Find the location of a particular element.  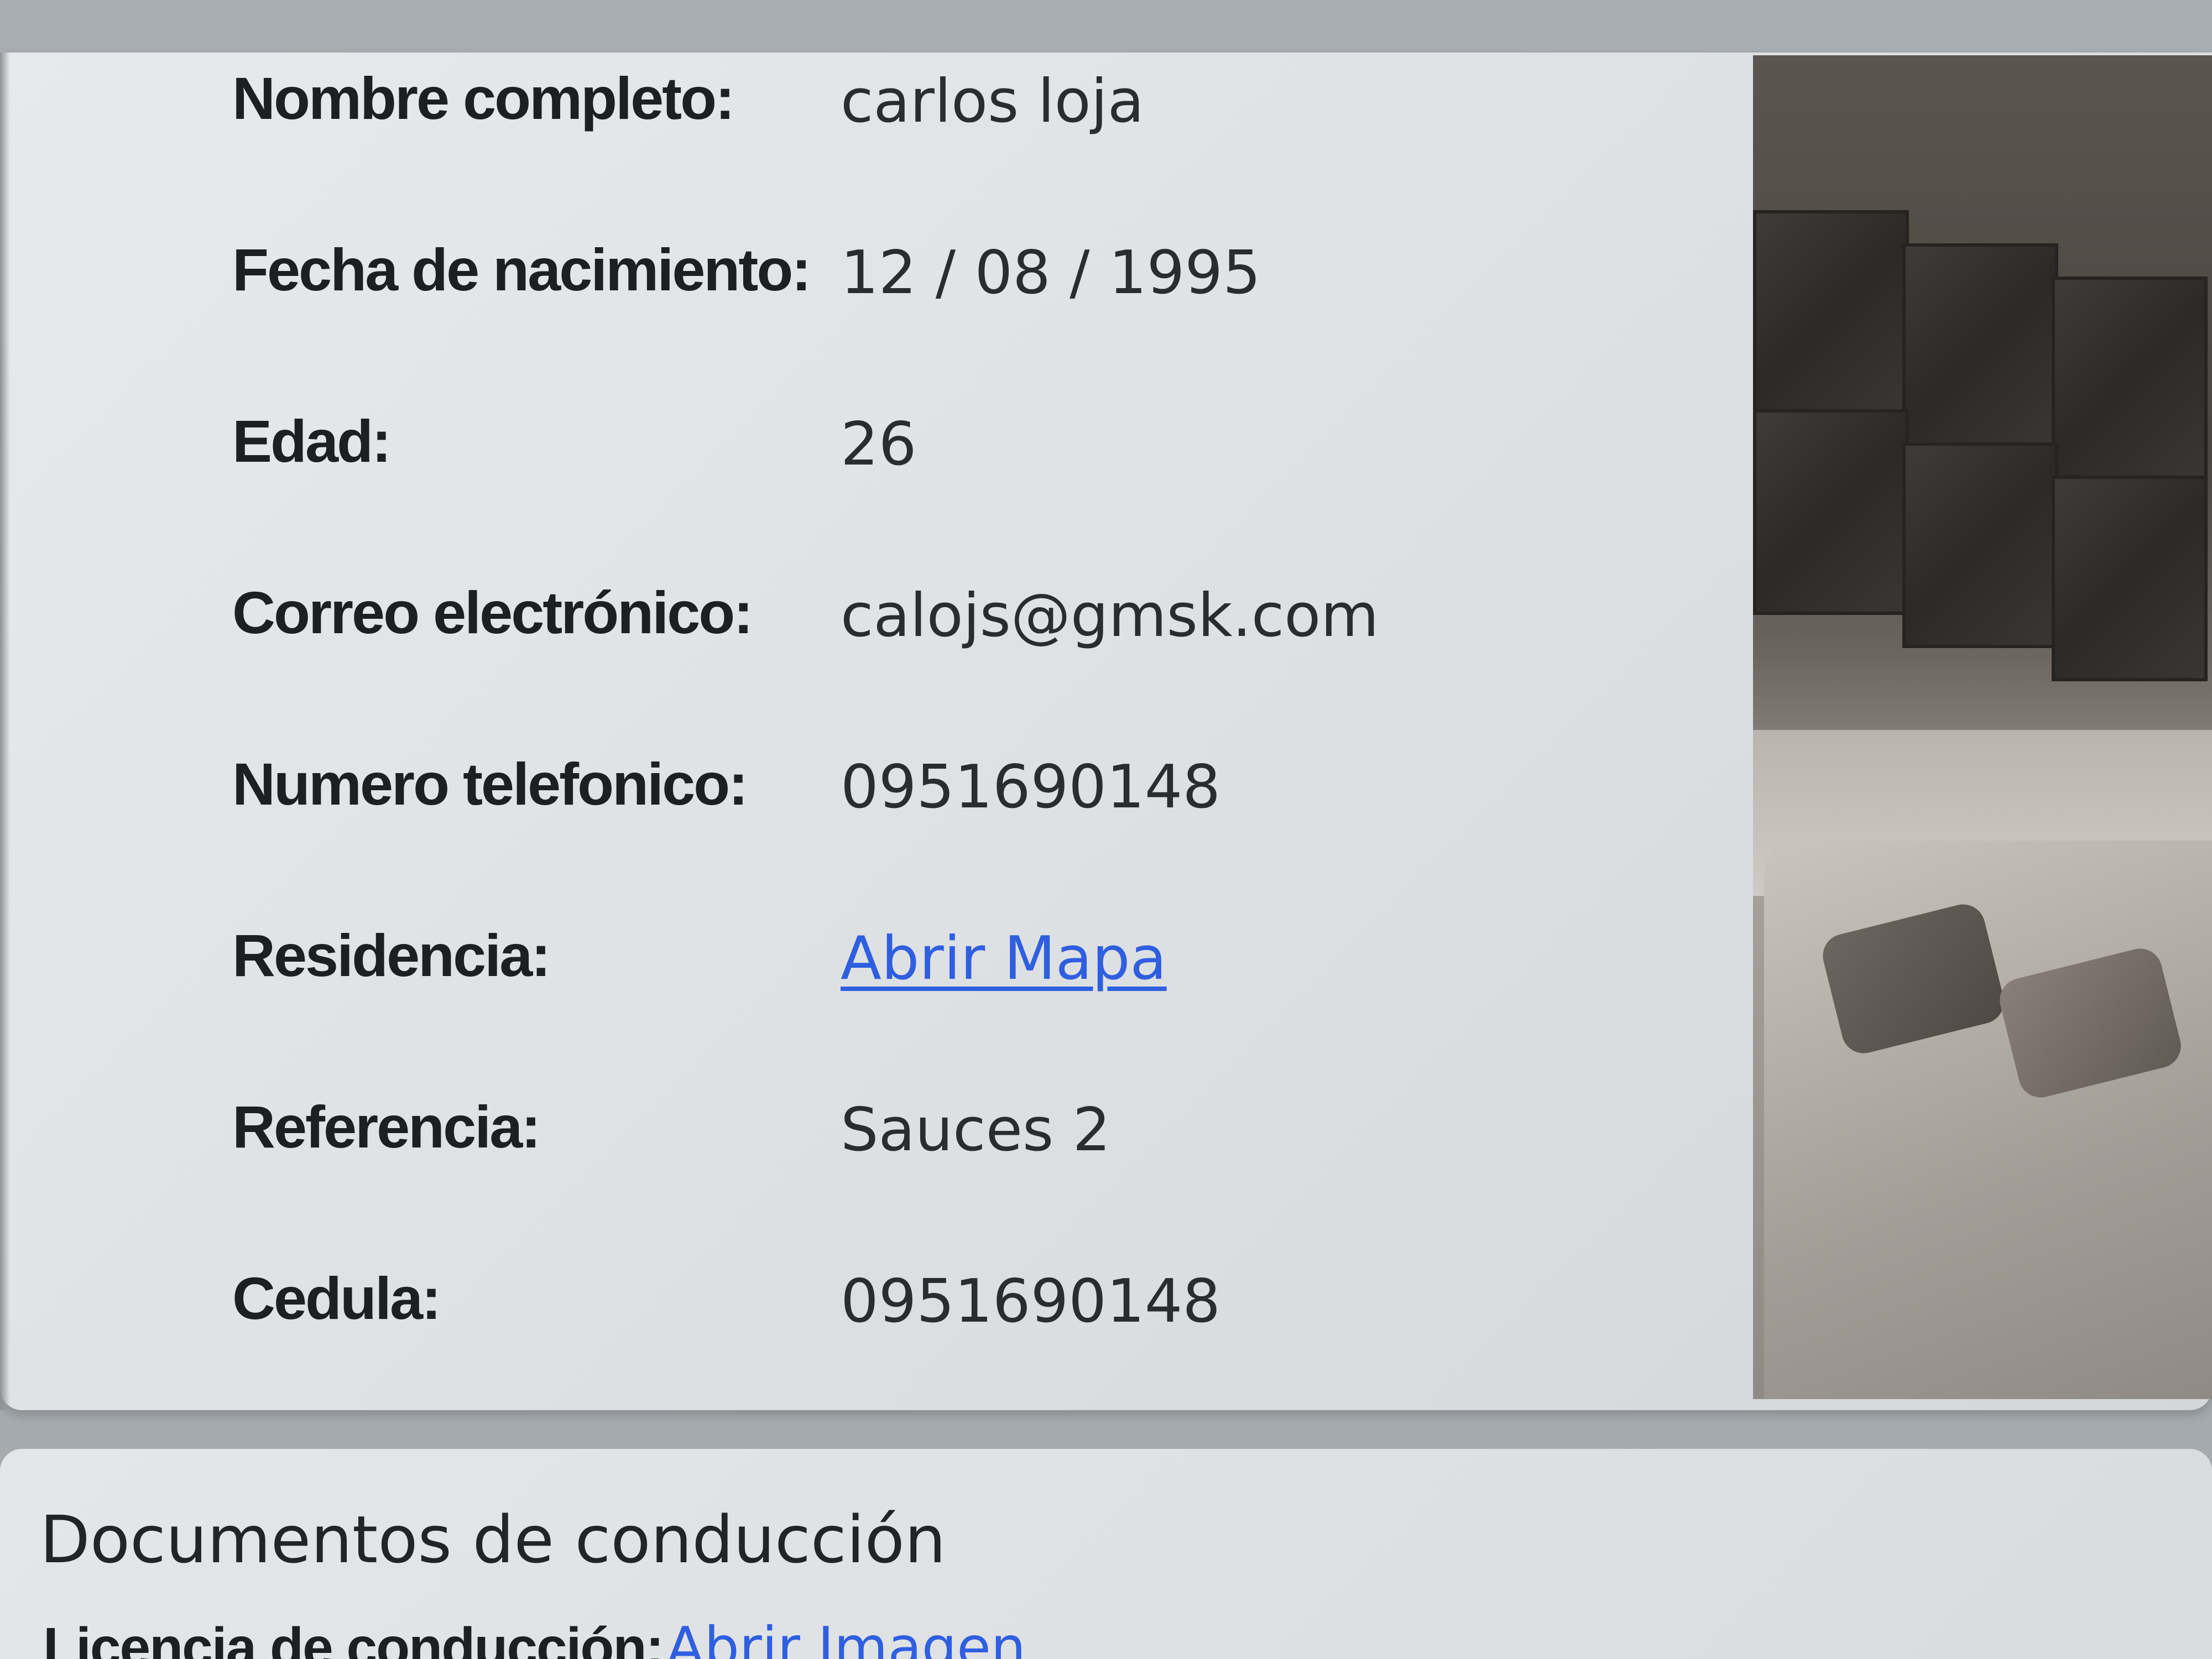

field-row-birth-date: Fecha de nacimiento: 12 / 08 / 1995 is located at coordinates (857, 290).